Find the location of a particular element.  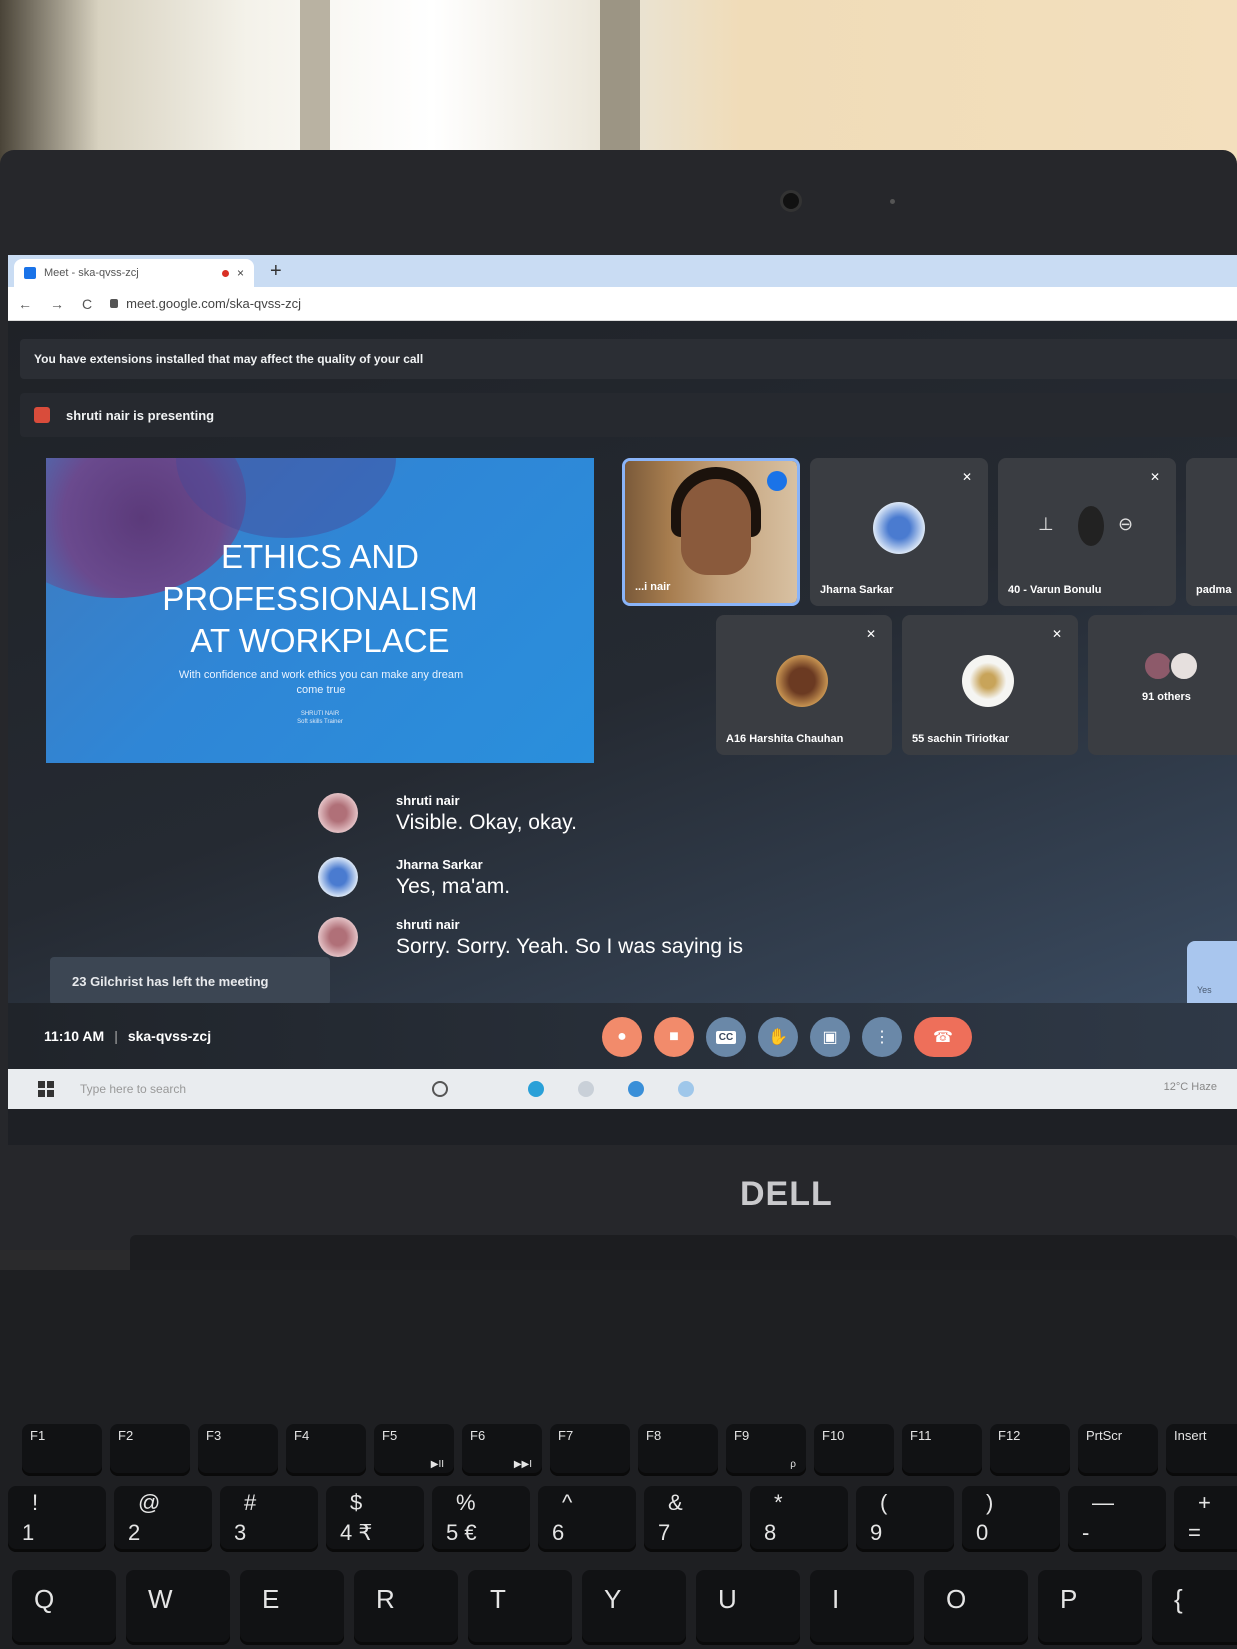

camera-toggle-button: ■ is located at coordinates (674, 1037).